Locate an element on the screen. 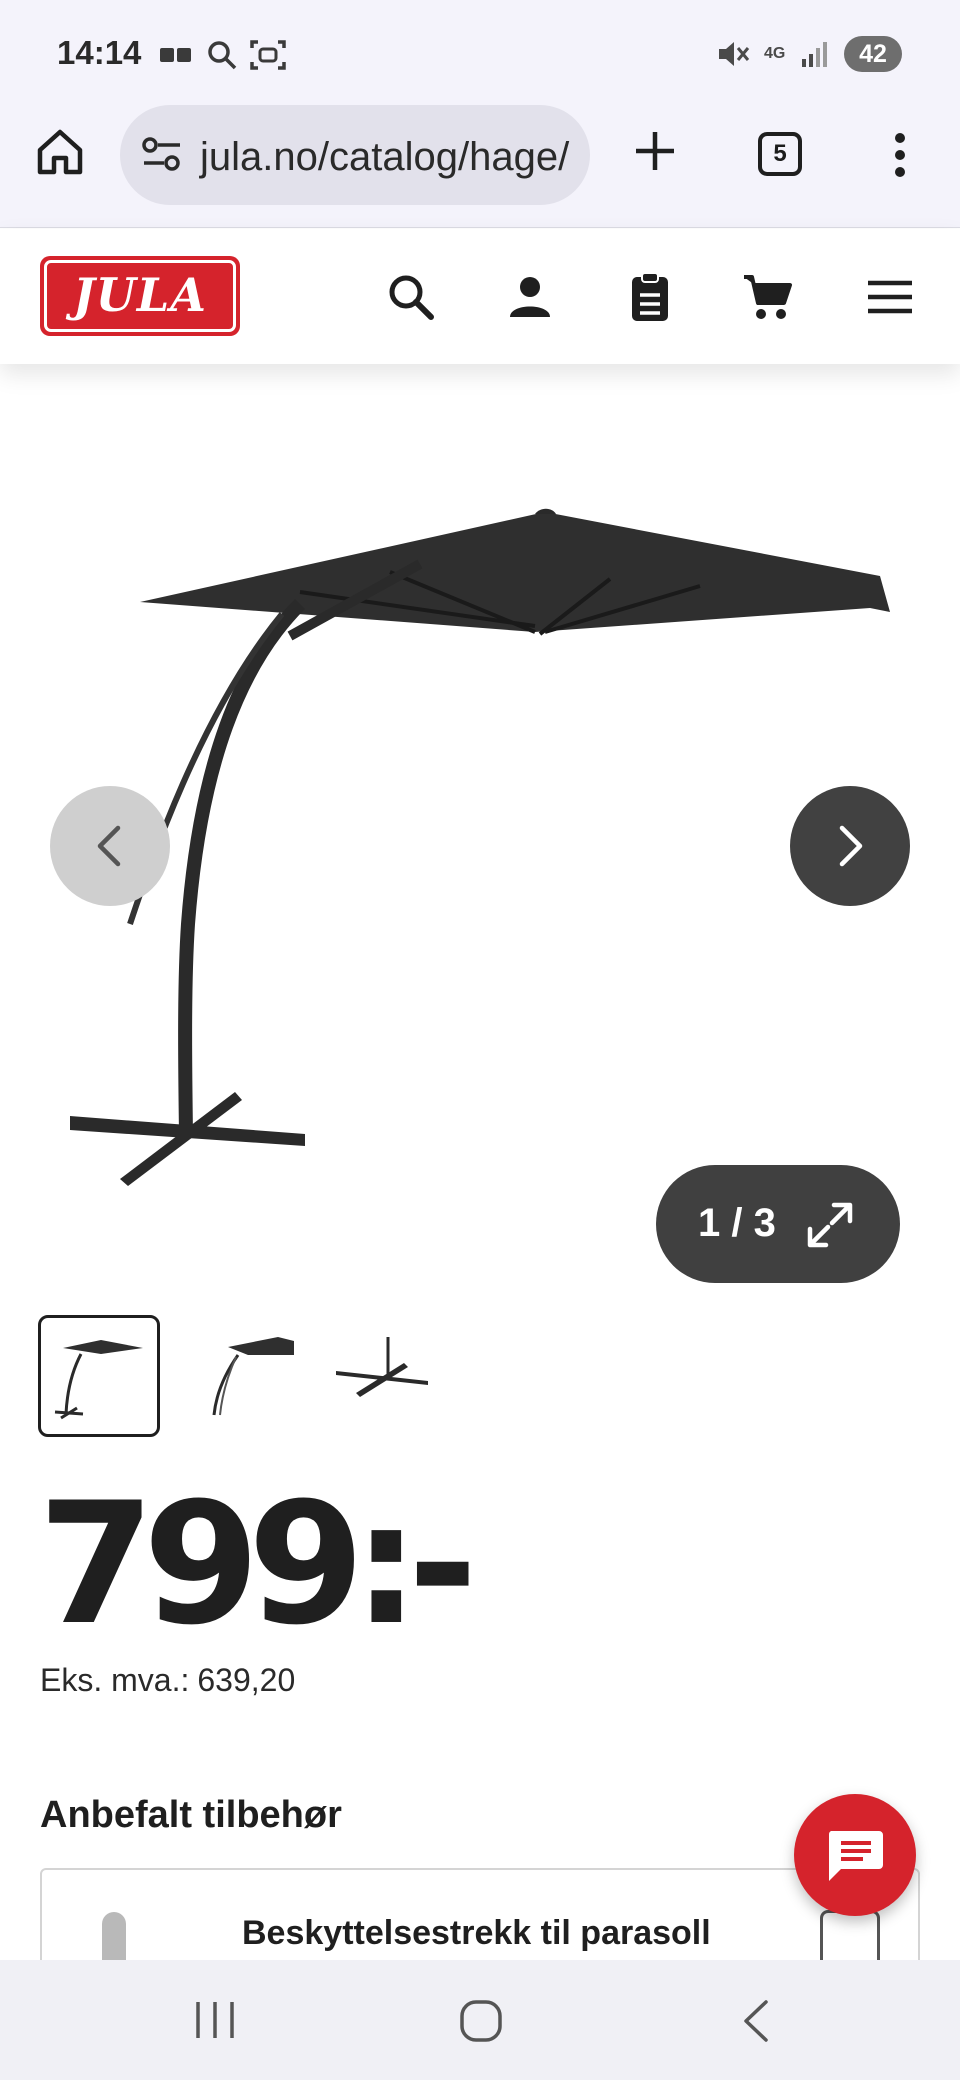 The height and width of the screenshot is (2080, 960). accessories-heading: Anbefalt tilbehør is located at coordinates (191, 1815).